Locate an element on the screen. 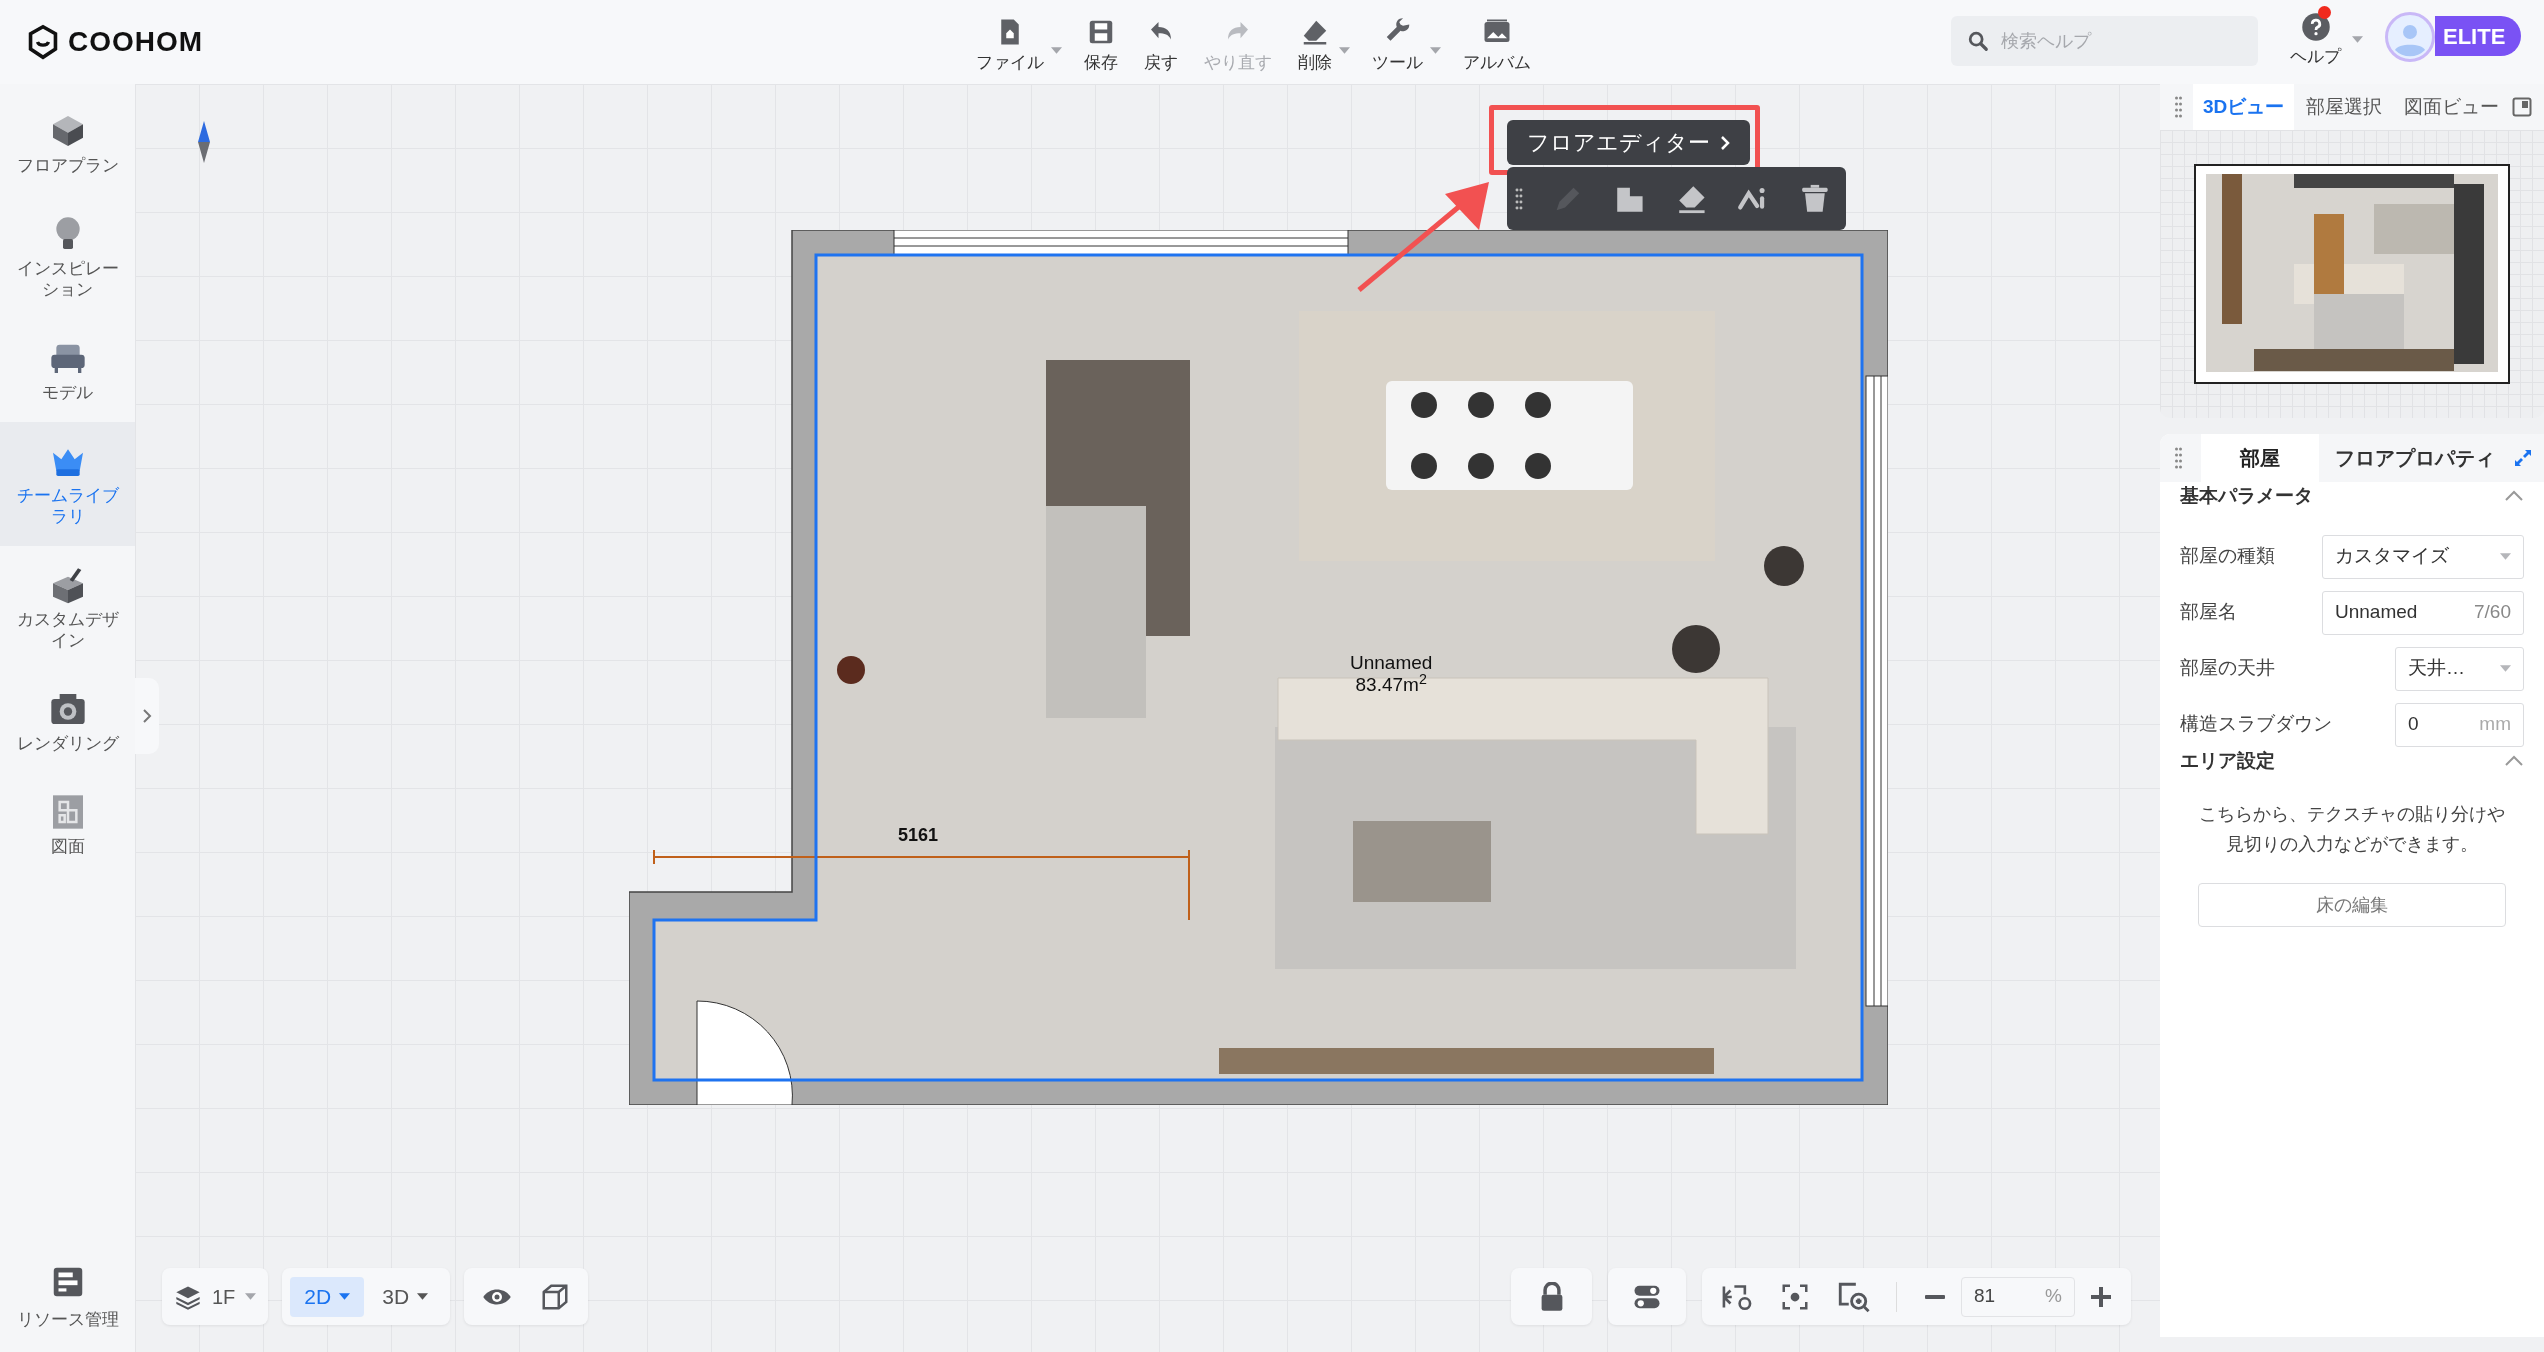  logo-icon is located at coordinates (43, 42).